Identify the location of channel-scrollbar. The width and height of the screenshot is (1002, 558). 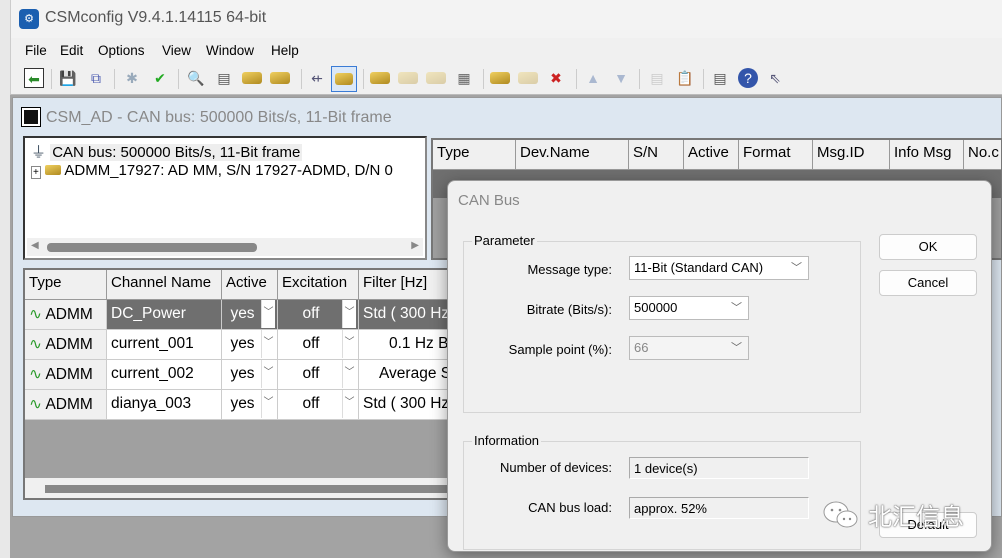
(243, 488).